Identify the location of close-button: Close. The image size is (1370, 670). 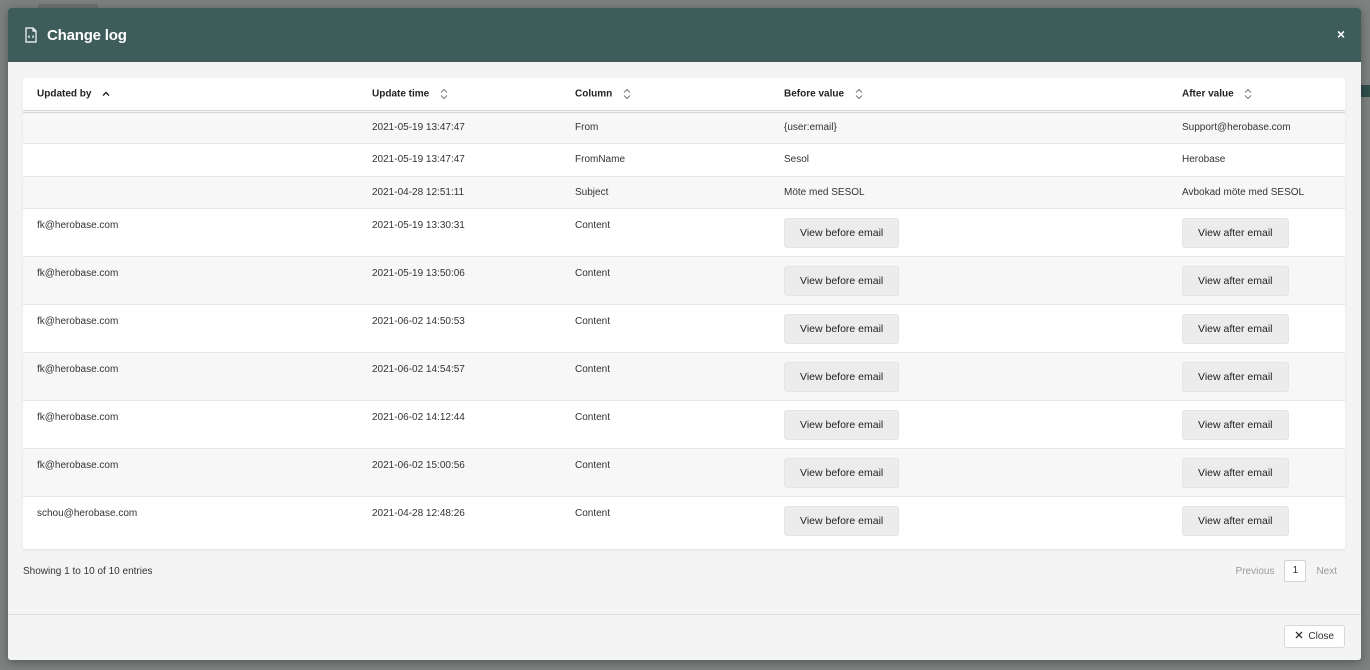
(1314, 636).